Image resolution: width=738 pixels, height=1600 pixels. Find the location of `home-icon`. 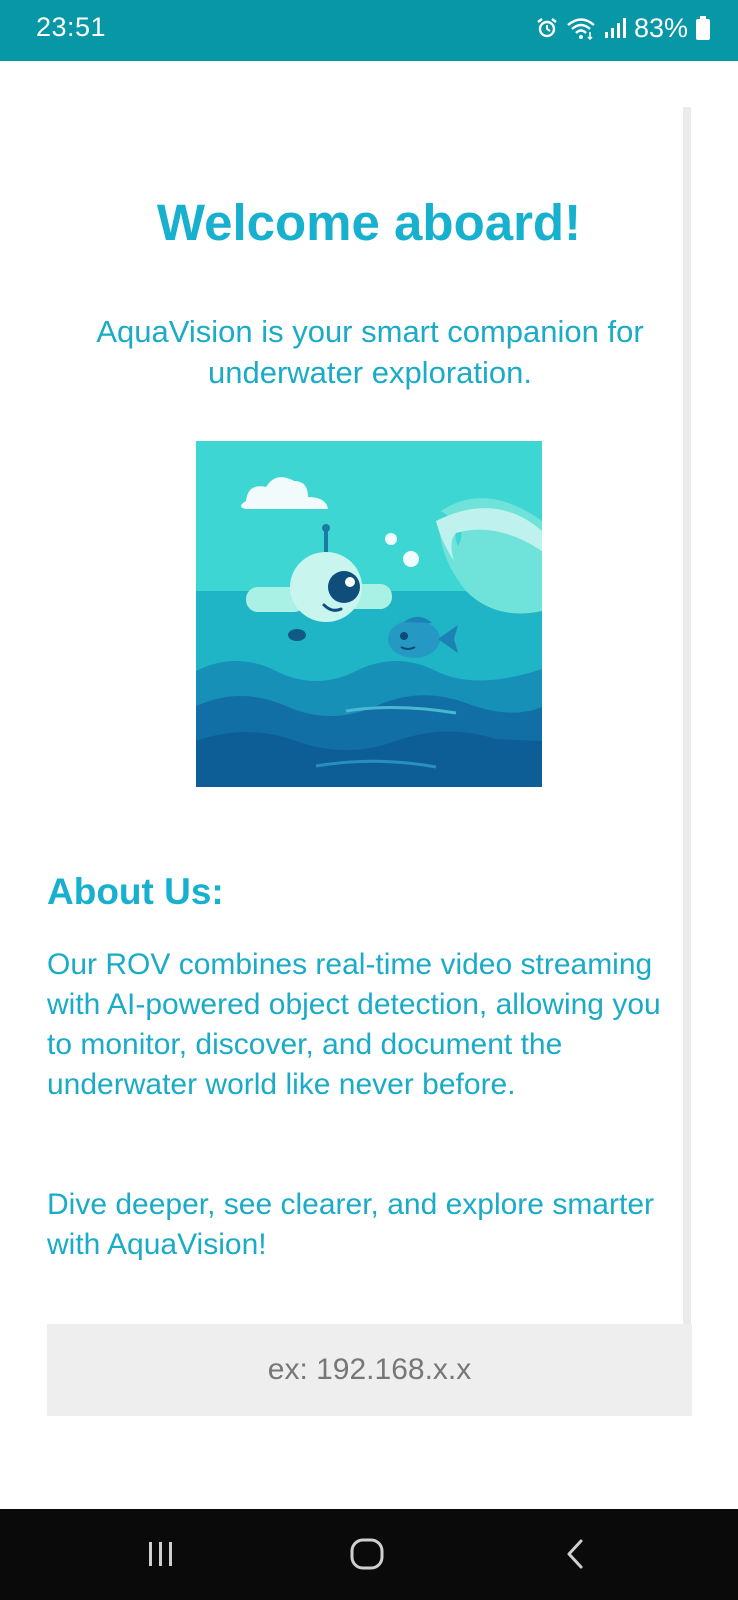

home-icon is located at coordinates (367, 1554).